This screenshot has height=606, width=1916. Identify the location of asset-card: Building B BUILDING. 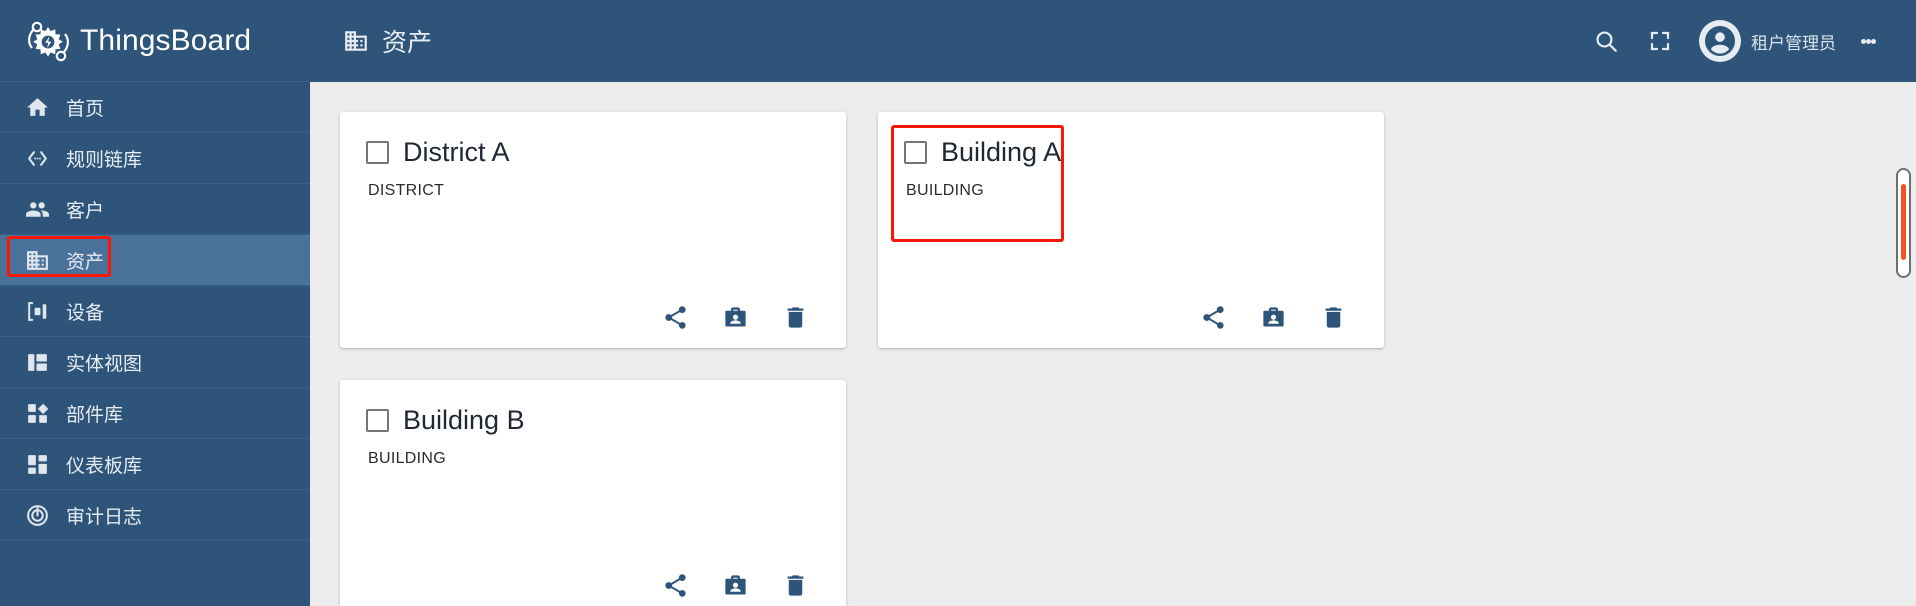
(593, 493).